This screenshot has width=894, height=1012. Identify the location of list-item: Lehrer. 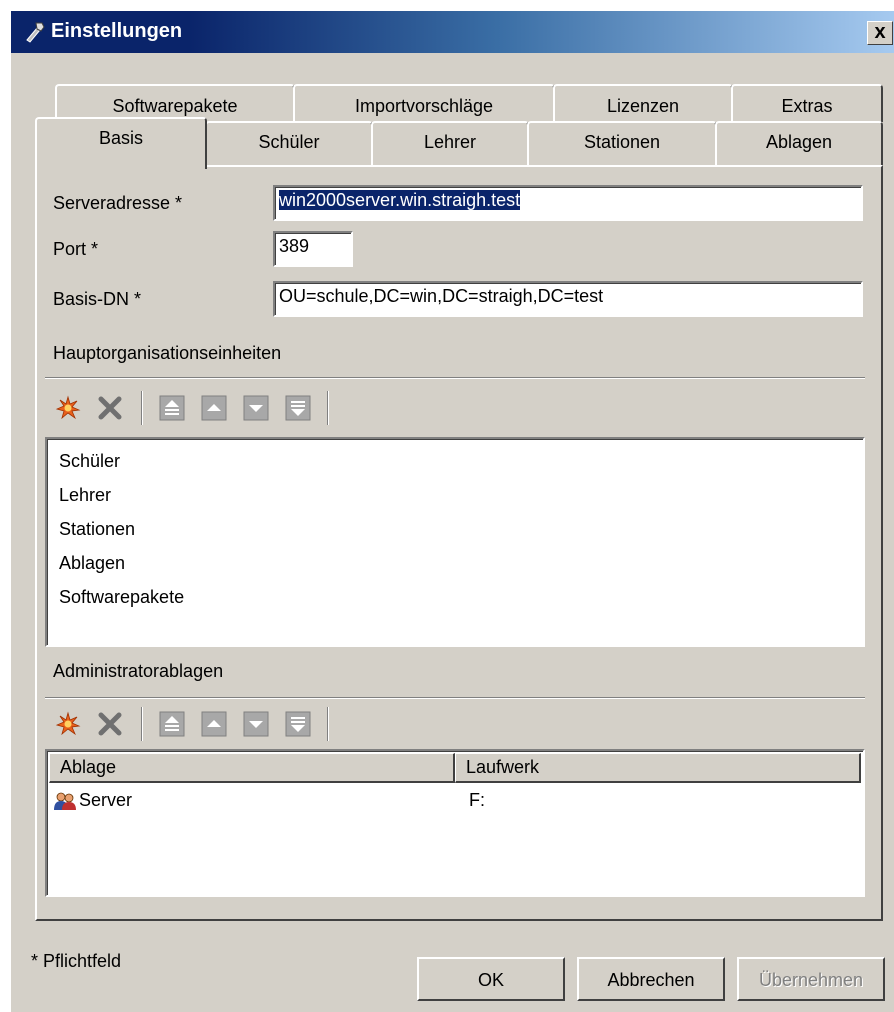
(85, 495).